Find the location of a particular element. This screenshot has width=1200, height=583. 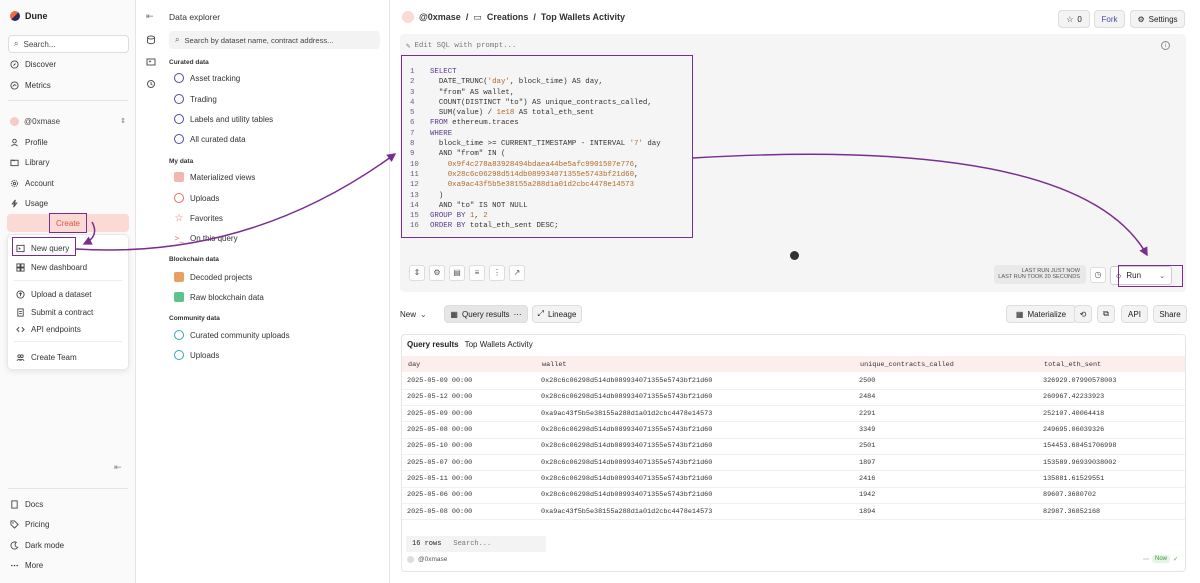

history-icon is located at coordinates (151, 85).